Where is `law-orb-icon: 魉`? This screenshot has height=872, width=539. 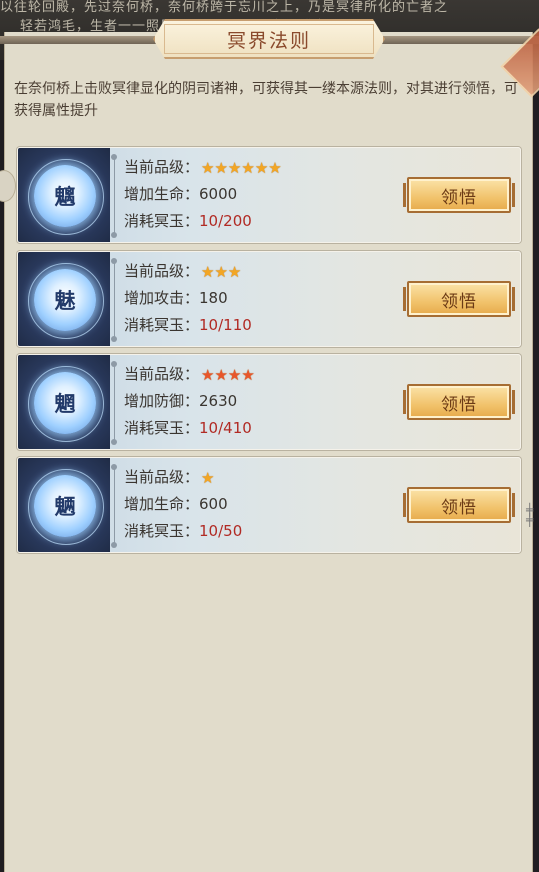
law-orb-icon: 魉 is located at coordinates (65, 506).